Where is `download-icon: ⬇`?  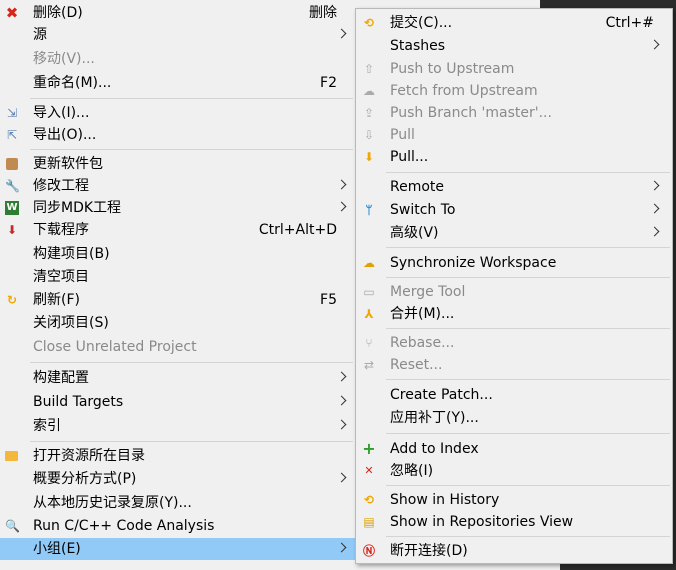 download-icon: ⬇ is located at coordinates (12, 230).